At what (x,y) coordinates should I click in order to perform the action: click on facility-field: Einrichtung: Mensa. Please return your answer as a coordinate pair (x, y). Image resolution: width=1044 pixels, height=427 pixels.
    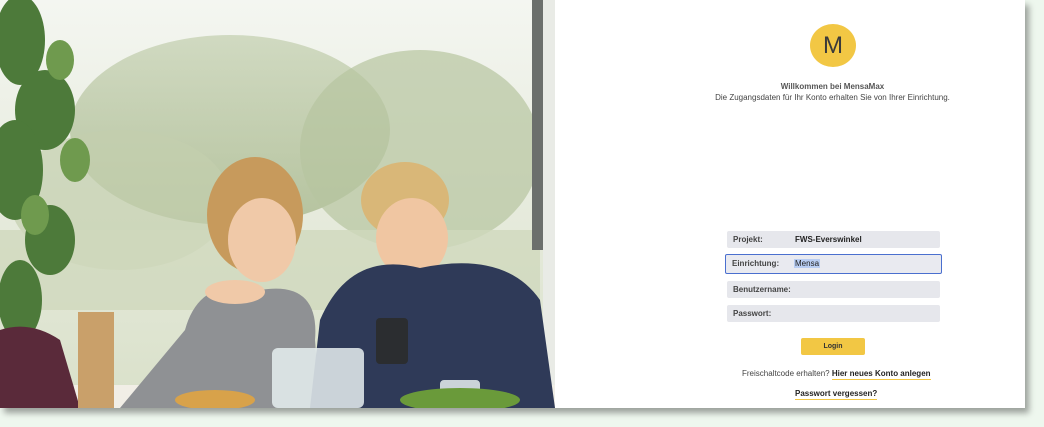
    Looking at the image, I should click on (833, 264).